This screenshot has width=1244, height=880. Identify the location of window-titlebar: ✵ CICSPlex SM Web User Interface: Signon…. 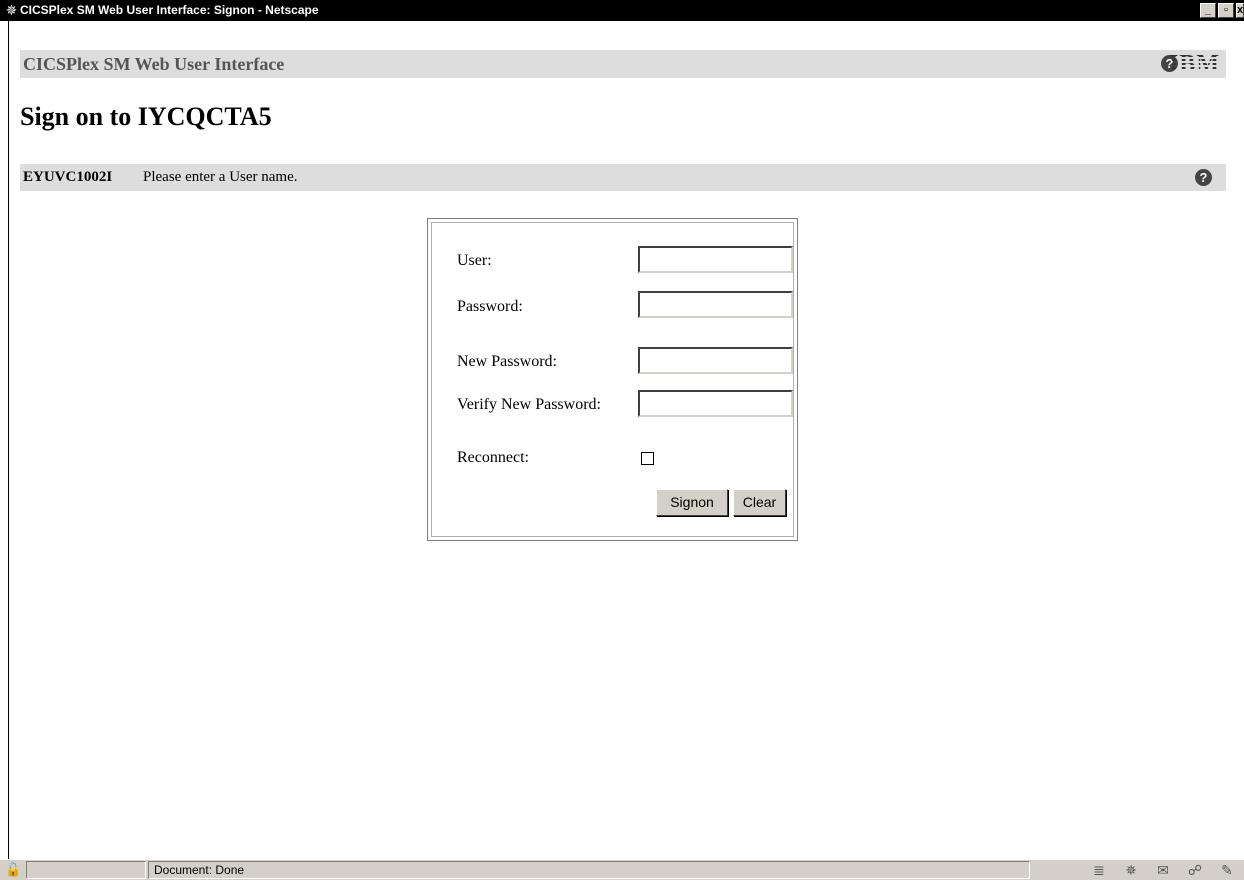
(622, 10).